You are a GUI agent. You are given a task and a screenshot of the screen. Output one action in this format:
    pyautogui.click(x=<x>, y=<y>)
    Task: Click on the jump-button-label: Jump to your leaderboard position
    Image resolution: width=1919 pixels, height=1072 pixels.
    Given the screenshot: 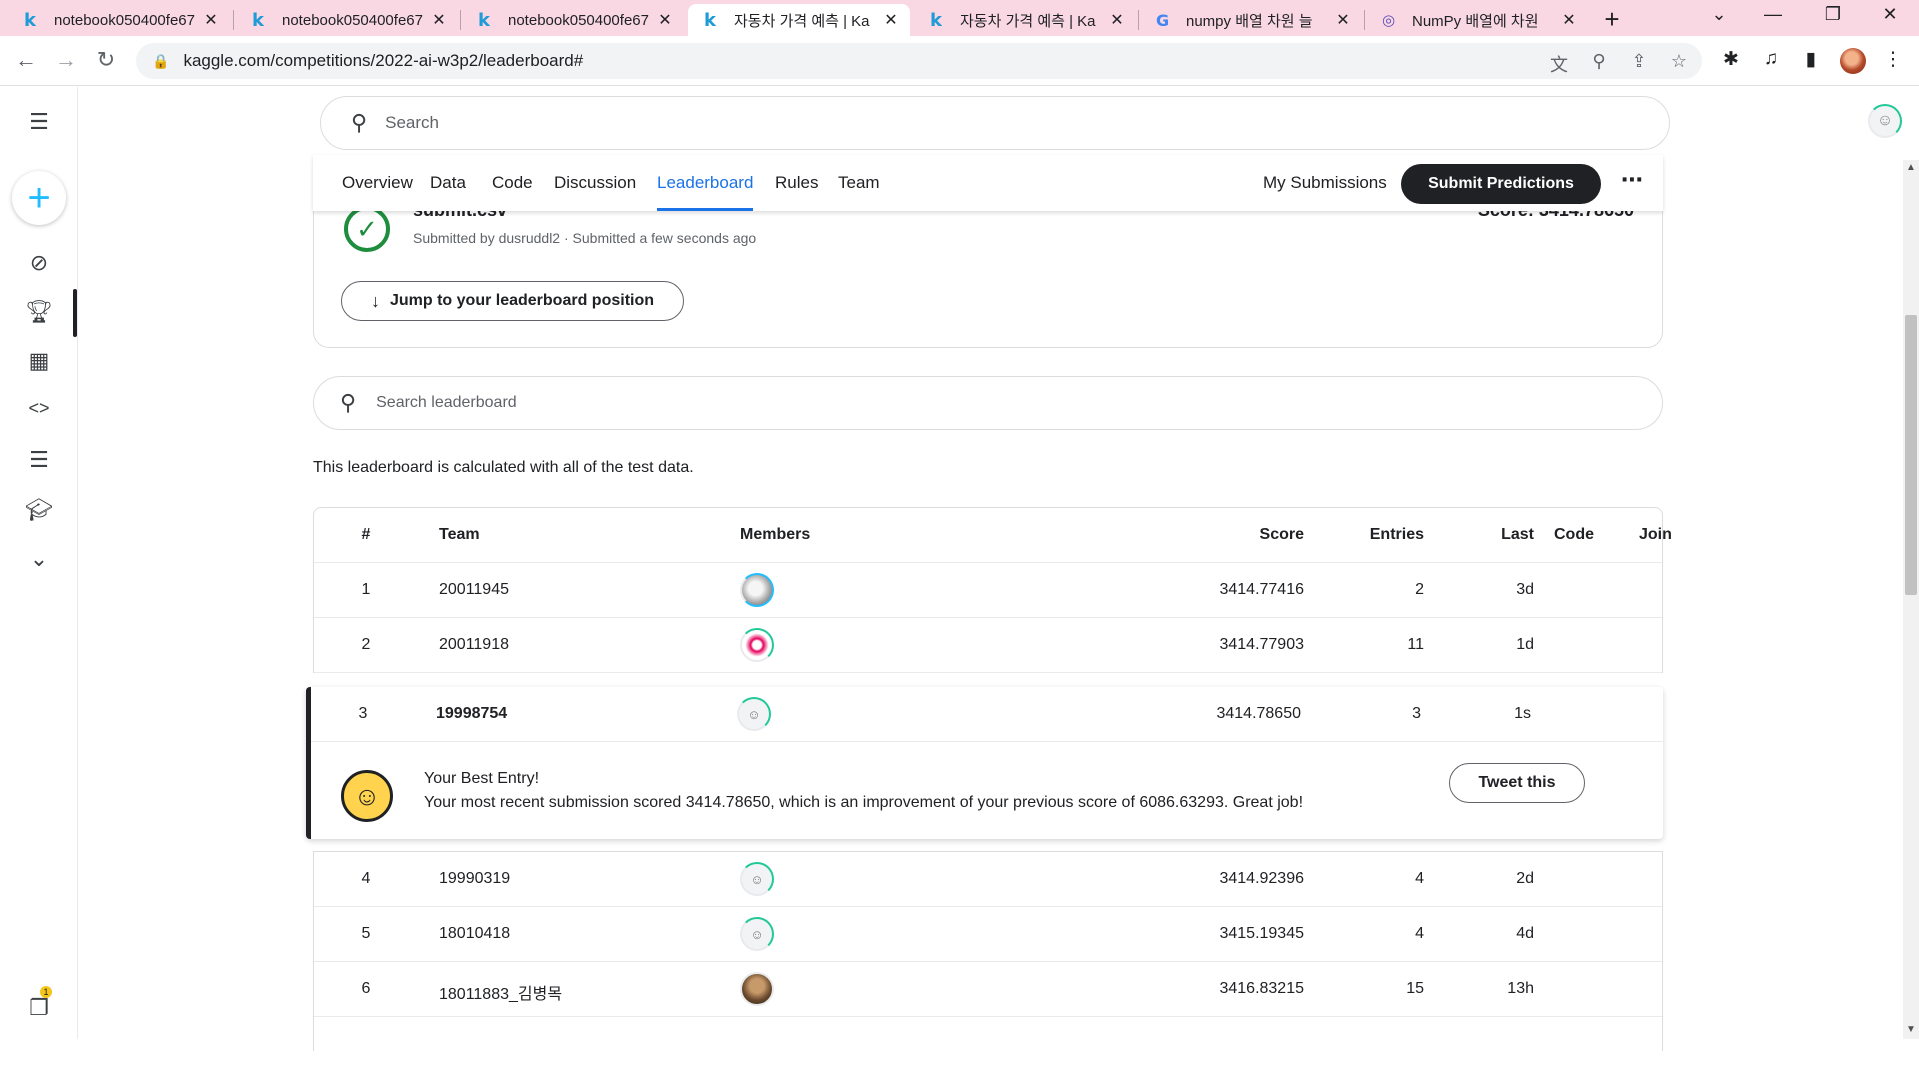 What is the action you would take?
    pyautogui.click(x=522, y=300)
    